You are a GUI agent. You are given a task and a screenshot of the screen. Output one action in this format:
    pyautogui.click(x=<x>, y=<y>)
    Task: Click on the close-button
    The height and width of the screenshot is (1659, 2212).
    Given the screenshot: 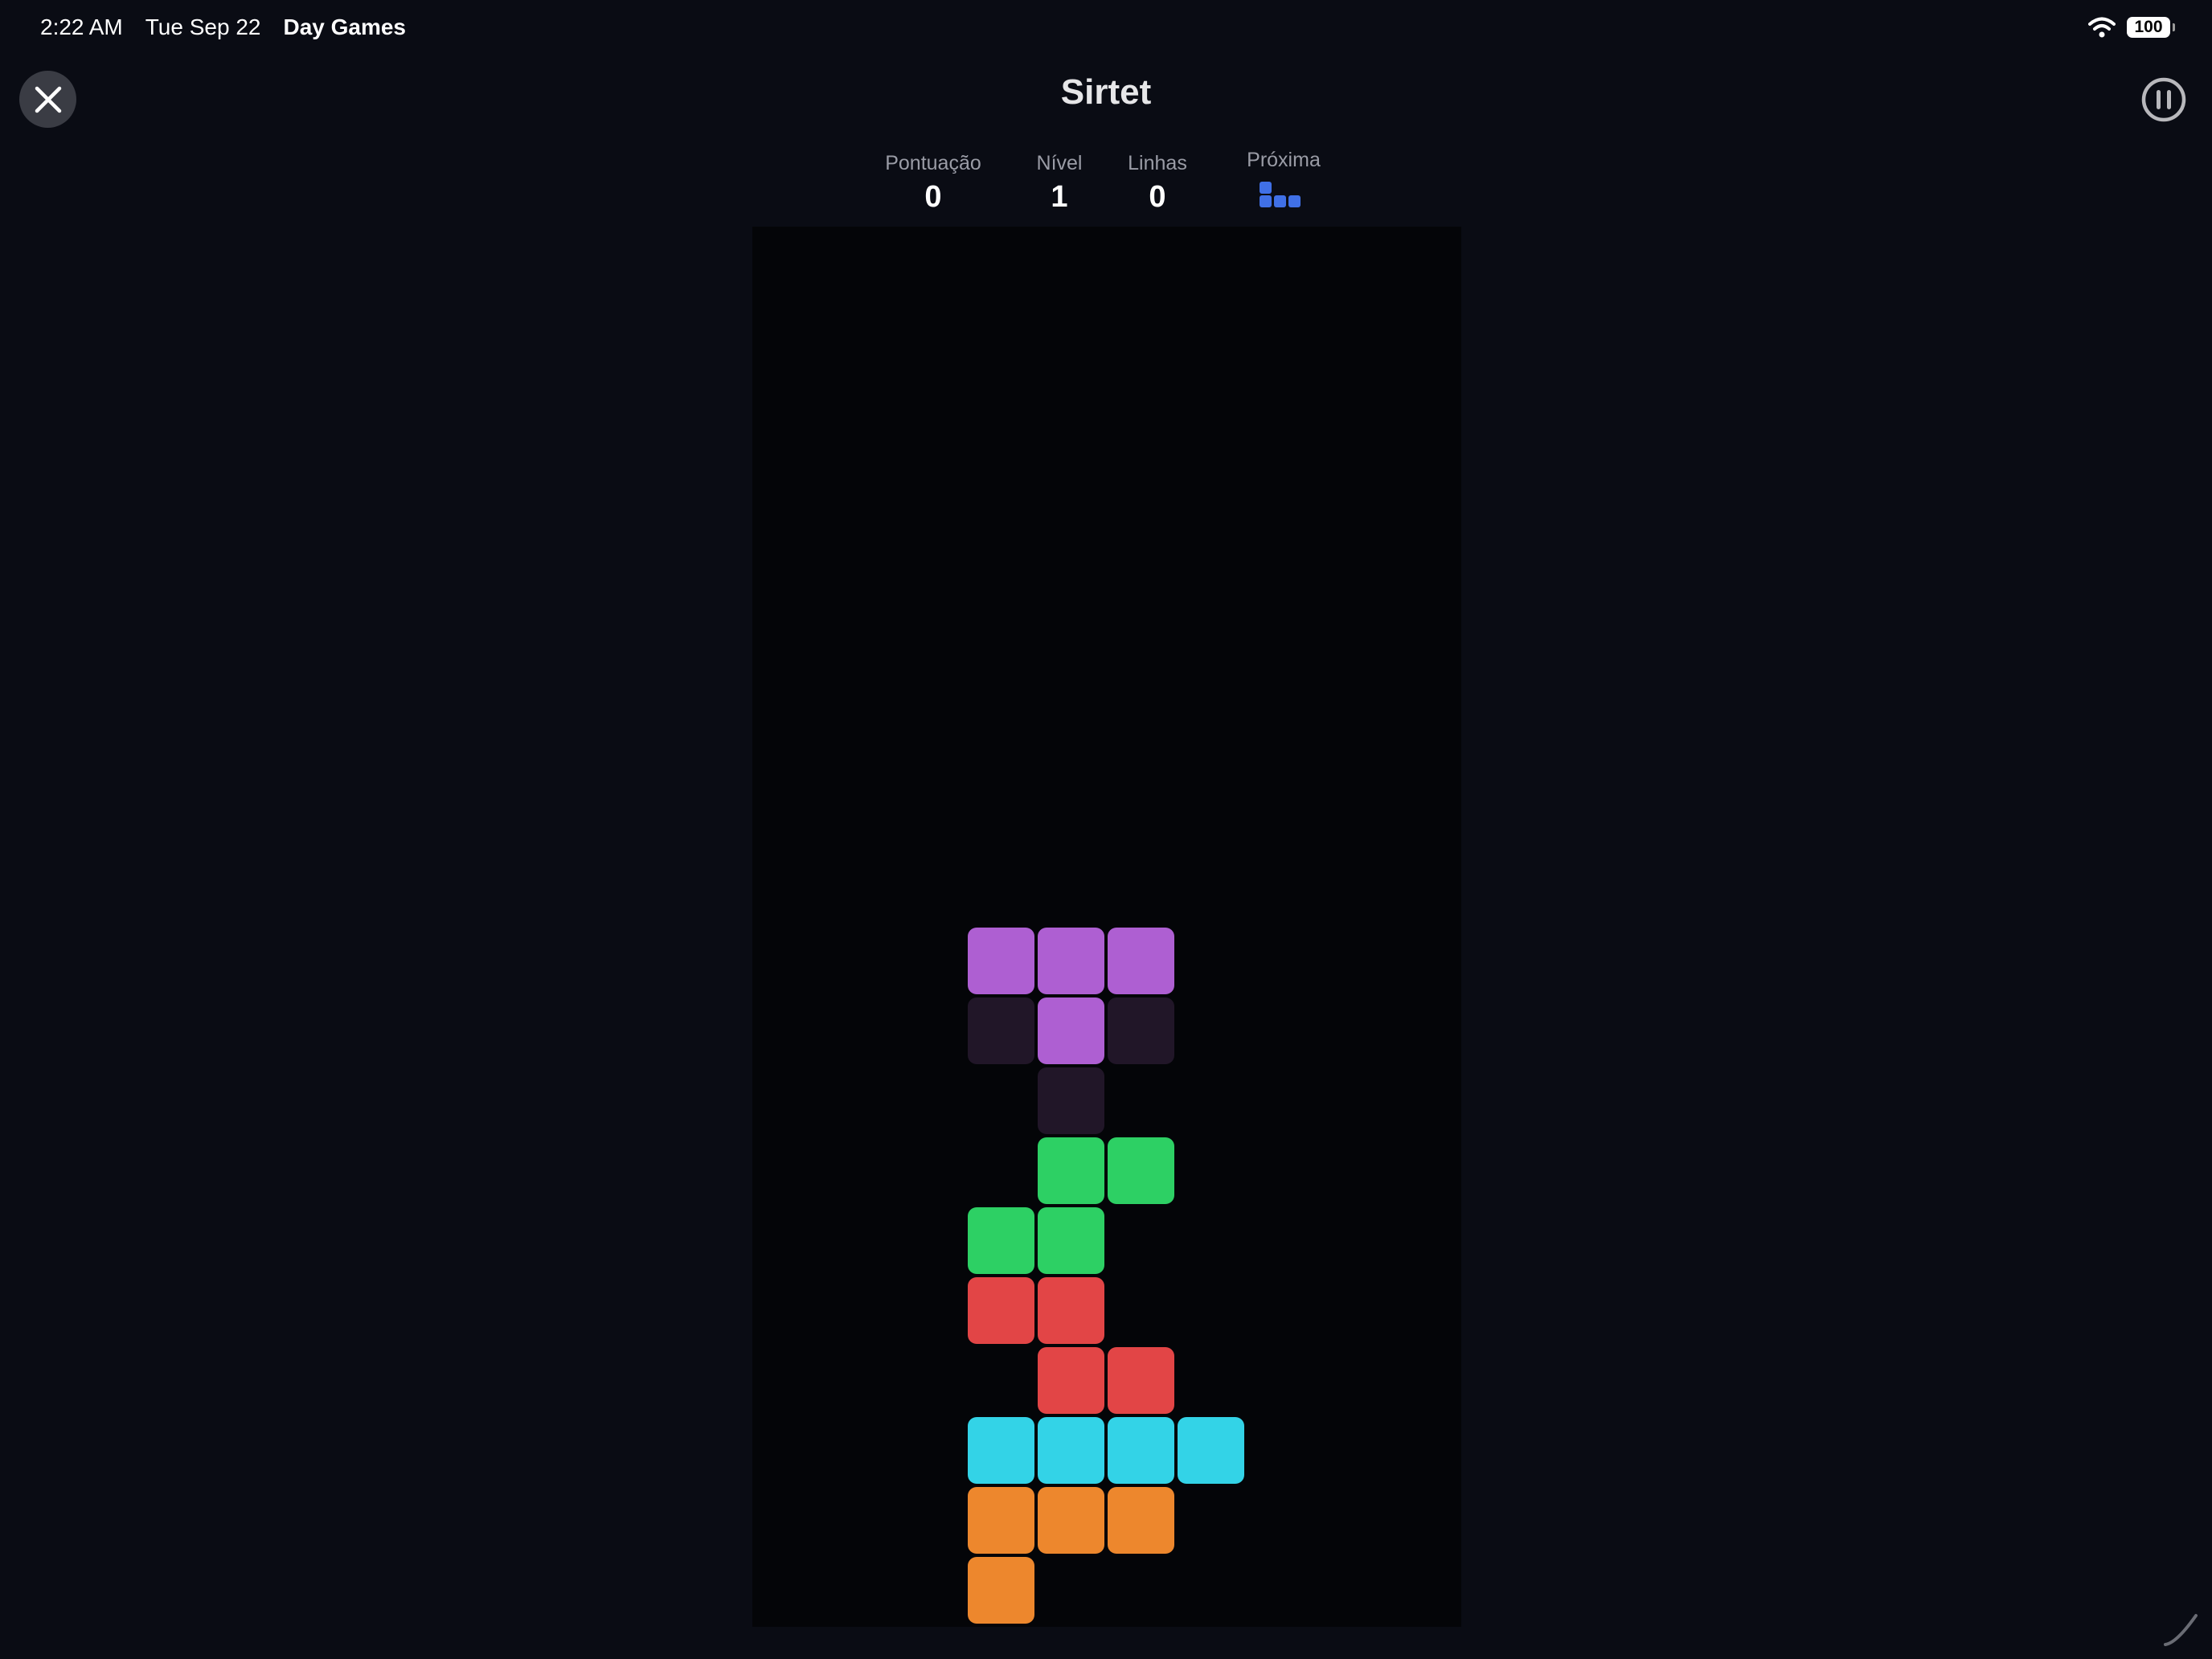 What is the action you would take?
    pyautogui.click(x=47, y=99)
    